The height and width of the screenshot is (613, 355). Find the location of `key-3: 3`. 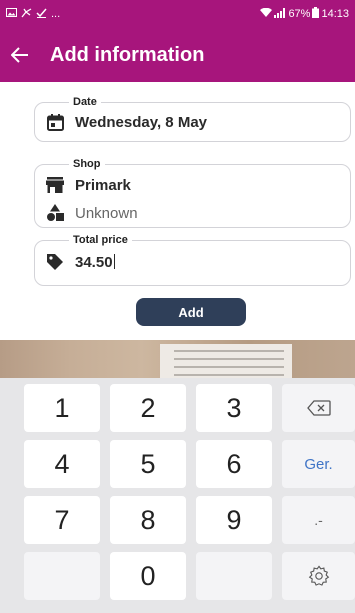

key-3: 3 is located at coordinates (234, 408).